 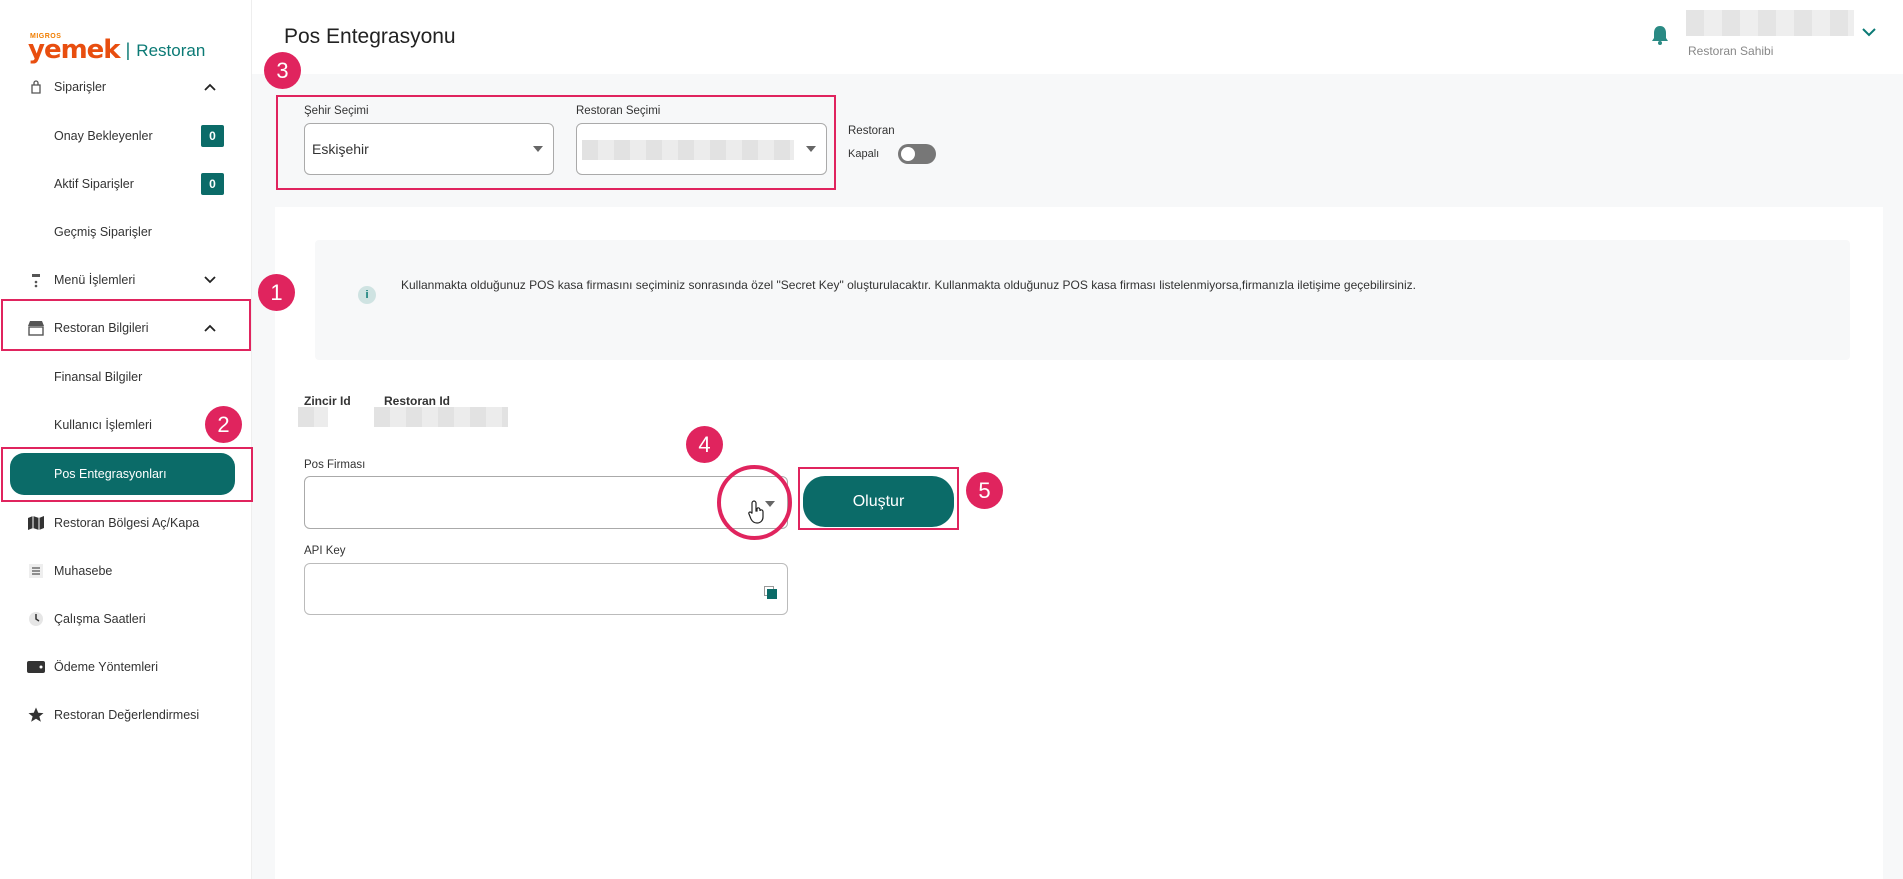 I want to click on sidebar-item-menu-islemleri: Menü İşlemleri, so click(x=126, y=280).